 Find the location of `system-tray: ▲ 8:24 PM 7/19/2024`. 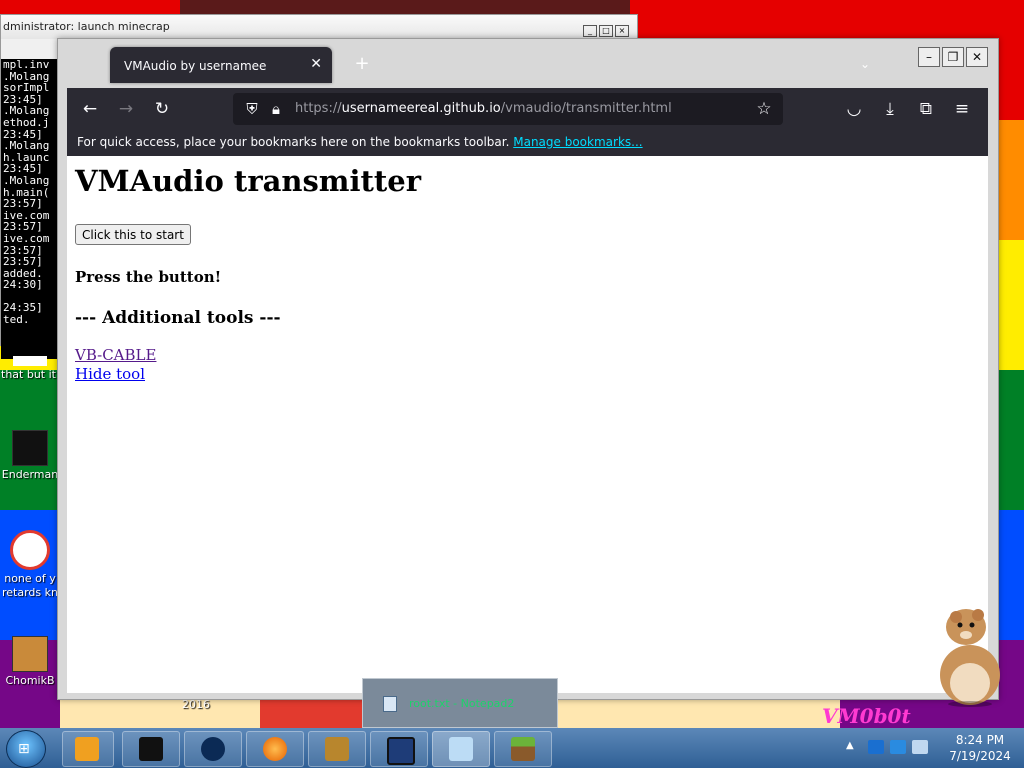

system-tray: ▲ 8:24 PM 7/19/2024 is located at coordinates (932, 748).